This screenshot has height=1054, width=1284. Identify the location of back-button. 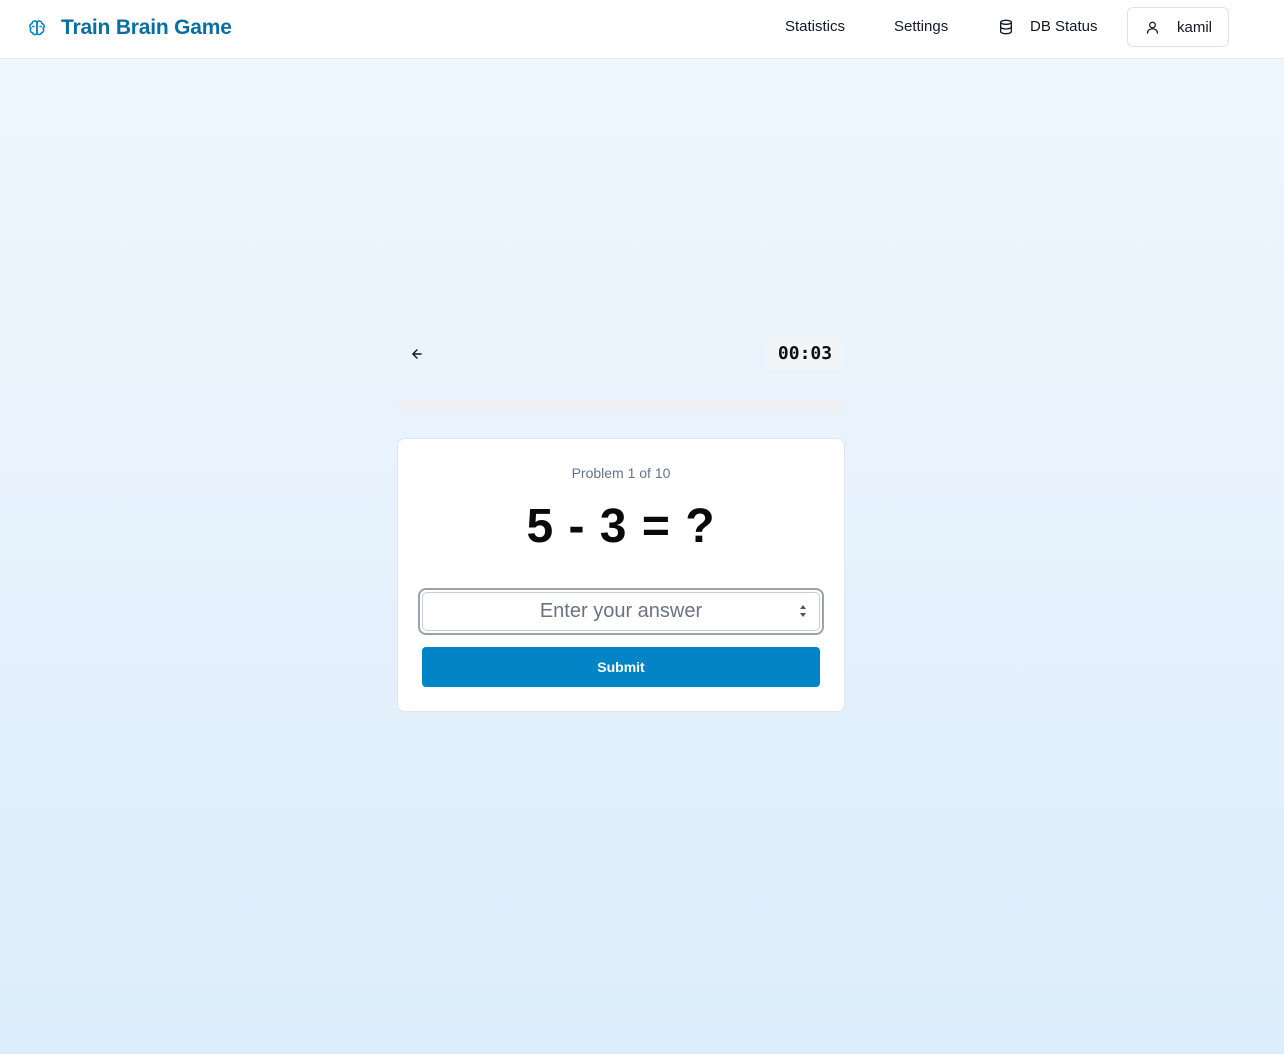
(417, 354).